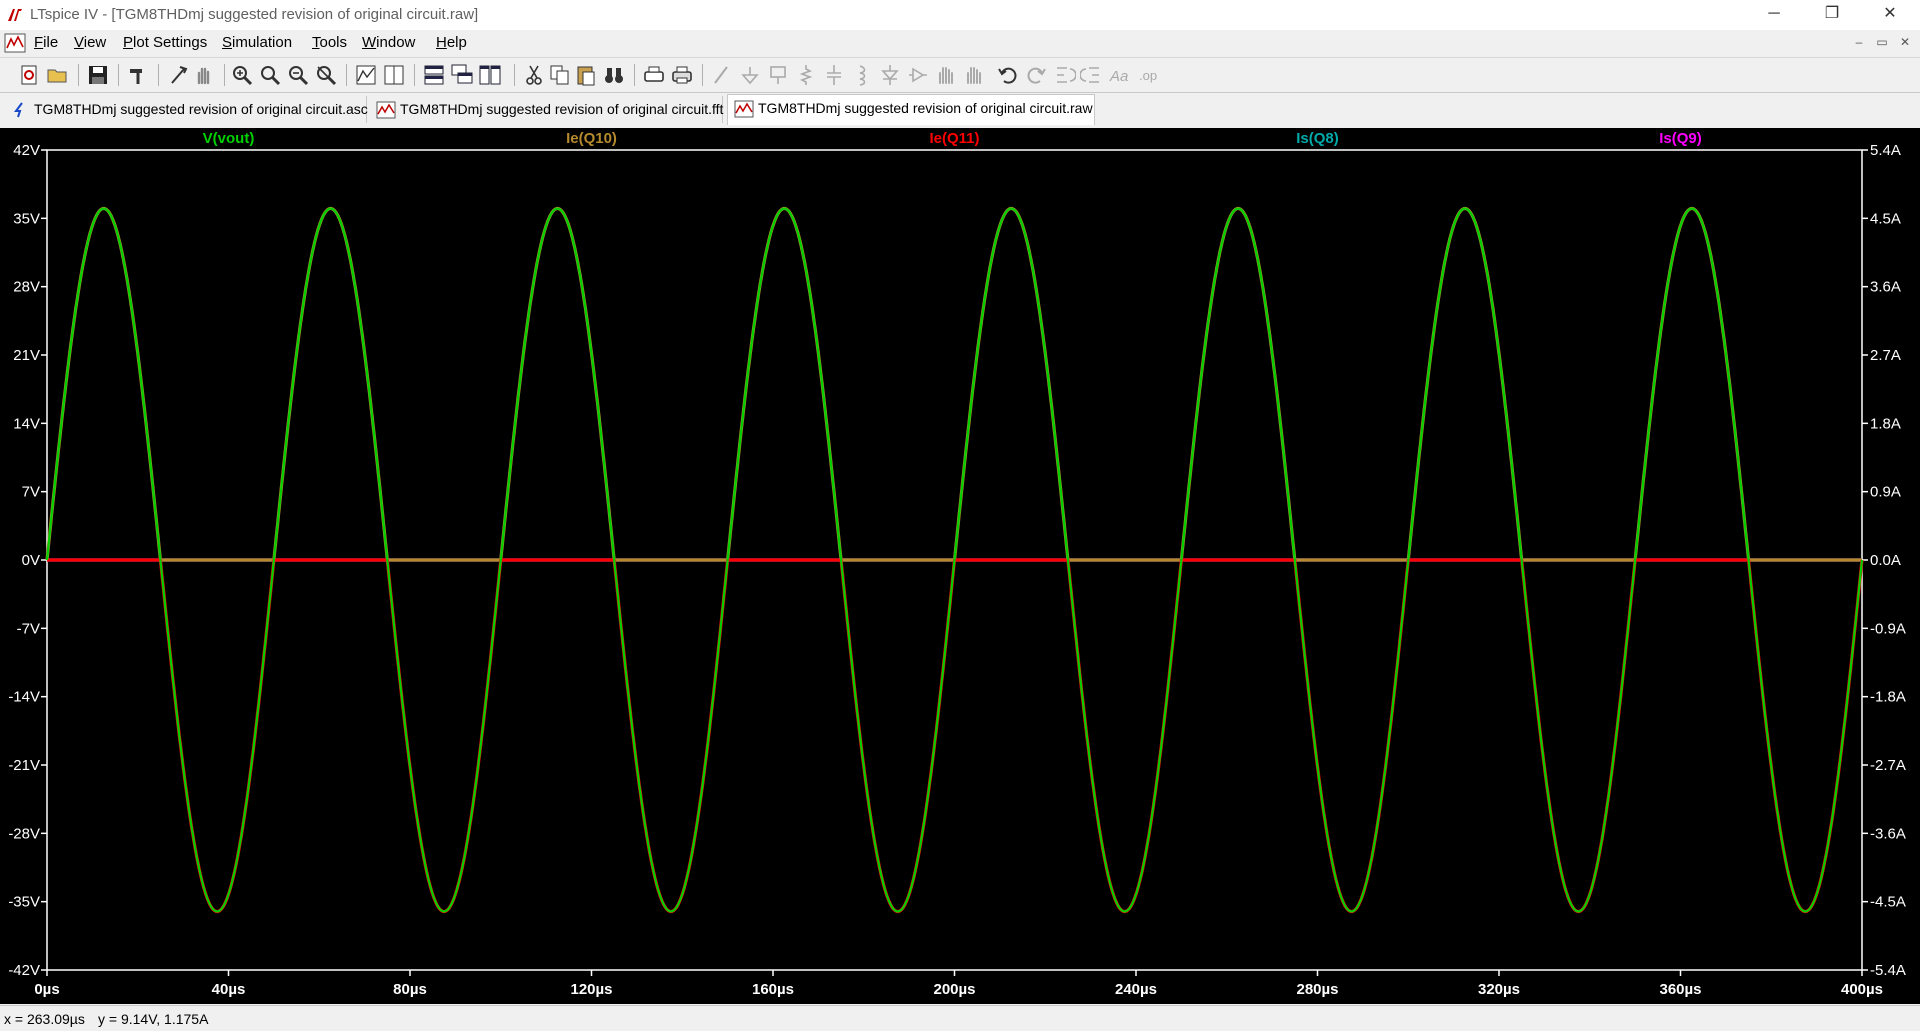  What do you see at coordinates (1680, 138) in the screenshot?
I see `trace-label: Is(Q9)` at bounding box center [1680, 138].